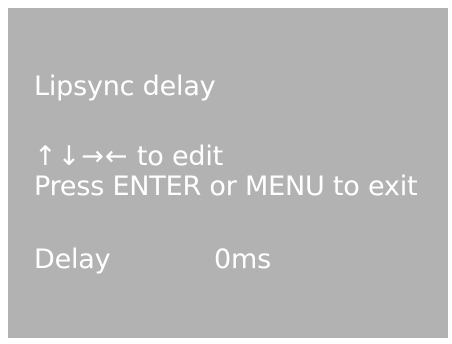  I want to click on delay-value: 0ms, so click(242, 259).